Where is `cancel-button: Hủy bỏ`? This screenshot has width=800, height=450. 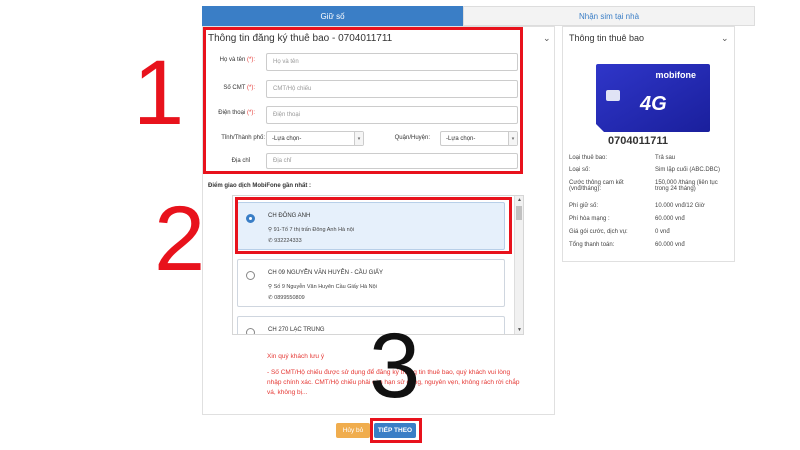 cancel-button: Hủy bỏ is located at coordinates (353, 430).